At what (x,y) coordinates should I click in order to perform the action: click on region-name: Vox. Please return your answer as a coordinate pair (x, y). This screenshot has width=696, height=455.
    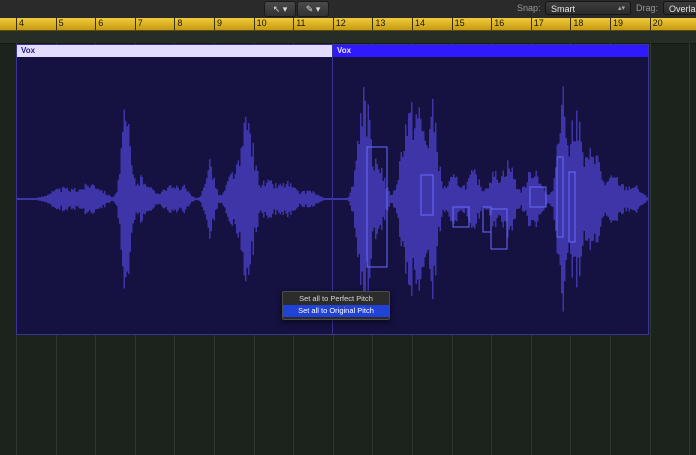
    Looking at the image, I should click on (174, 51).